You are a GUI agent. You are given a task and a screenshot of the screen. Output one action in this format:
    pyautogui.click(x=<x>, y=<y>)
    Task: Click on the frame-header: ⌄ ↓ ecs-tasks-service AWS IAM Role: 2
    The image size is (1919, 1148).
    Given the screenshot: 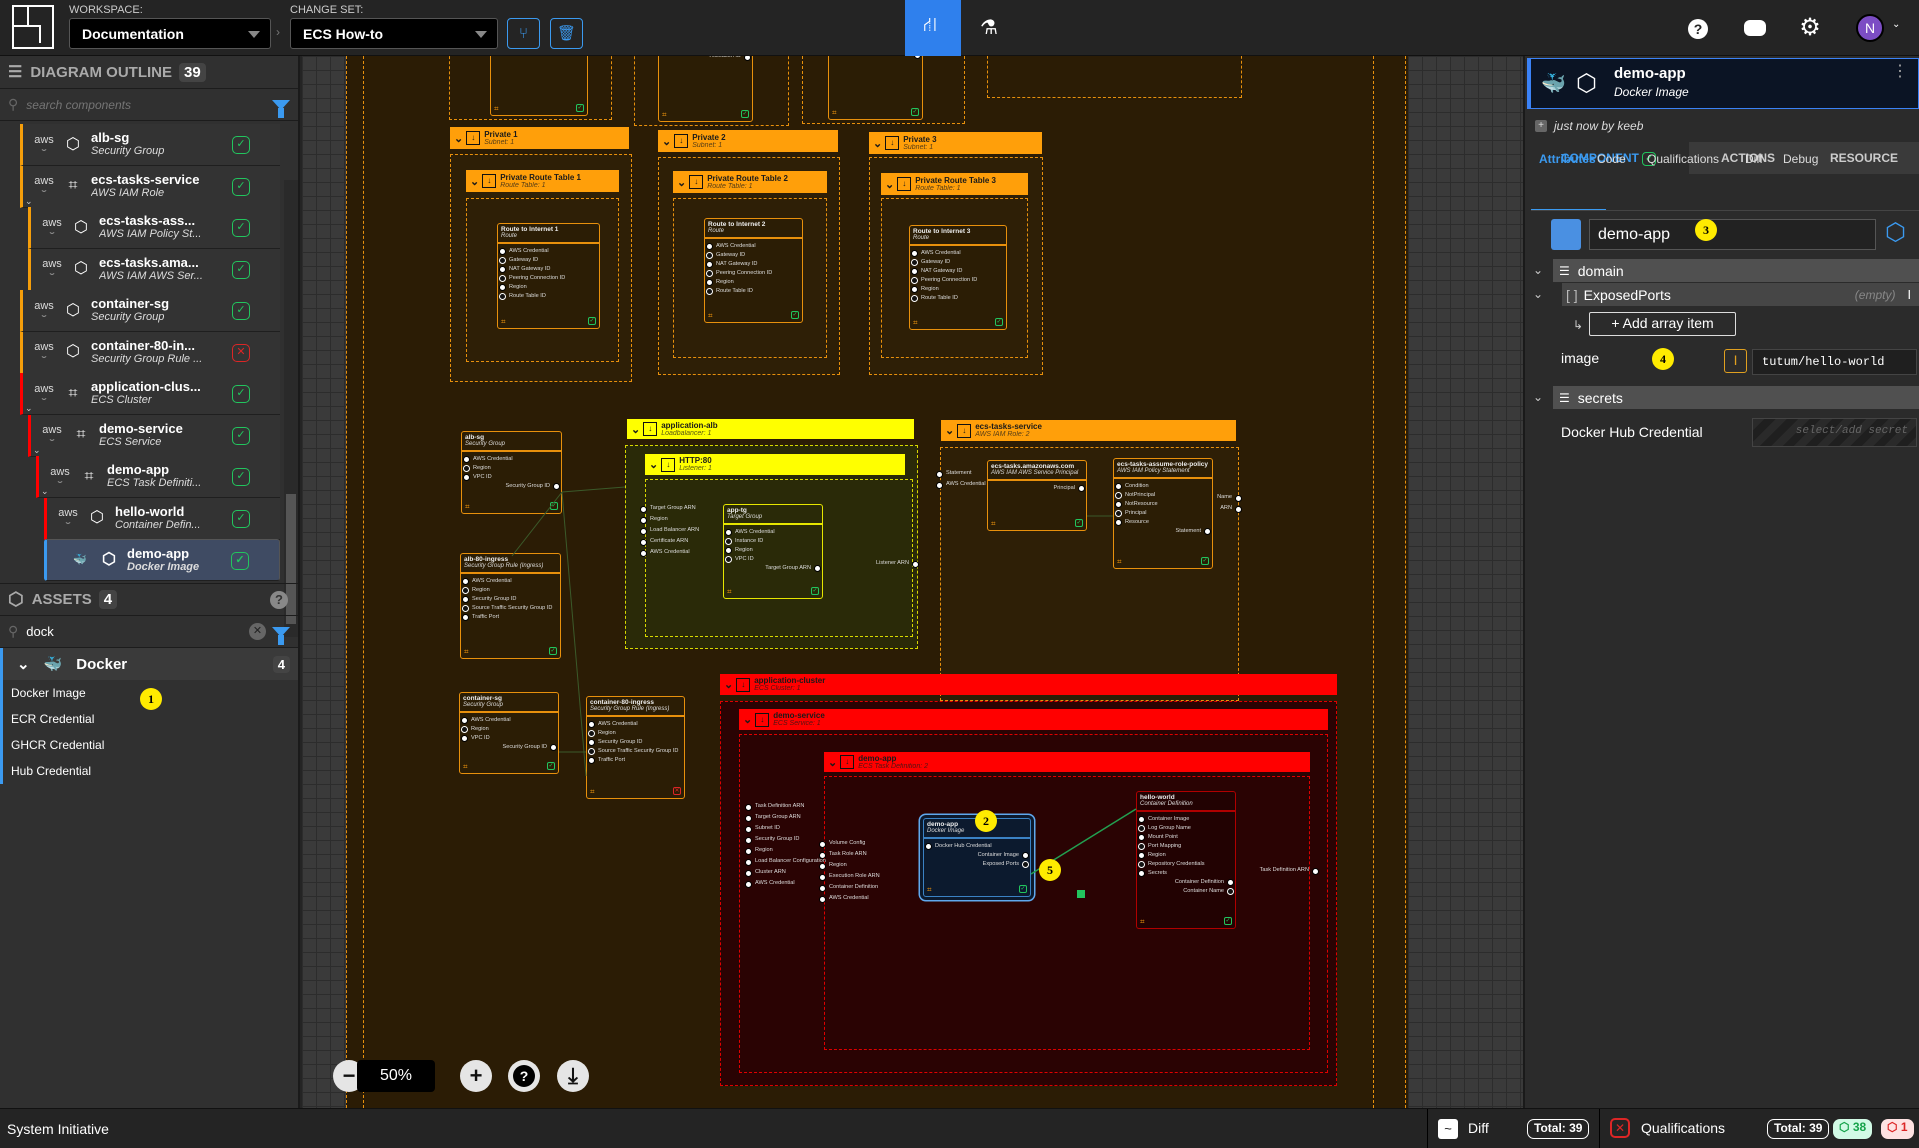 What is the action you would take?
    pyautogui.click(x=1088, y=430)
    